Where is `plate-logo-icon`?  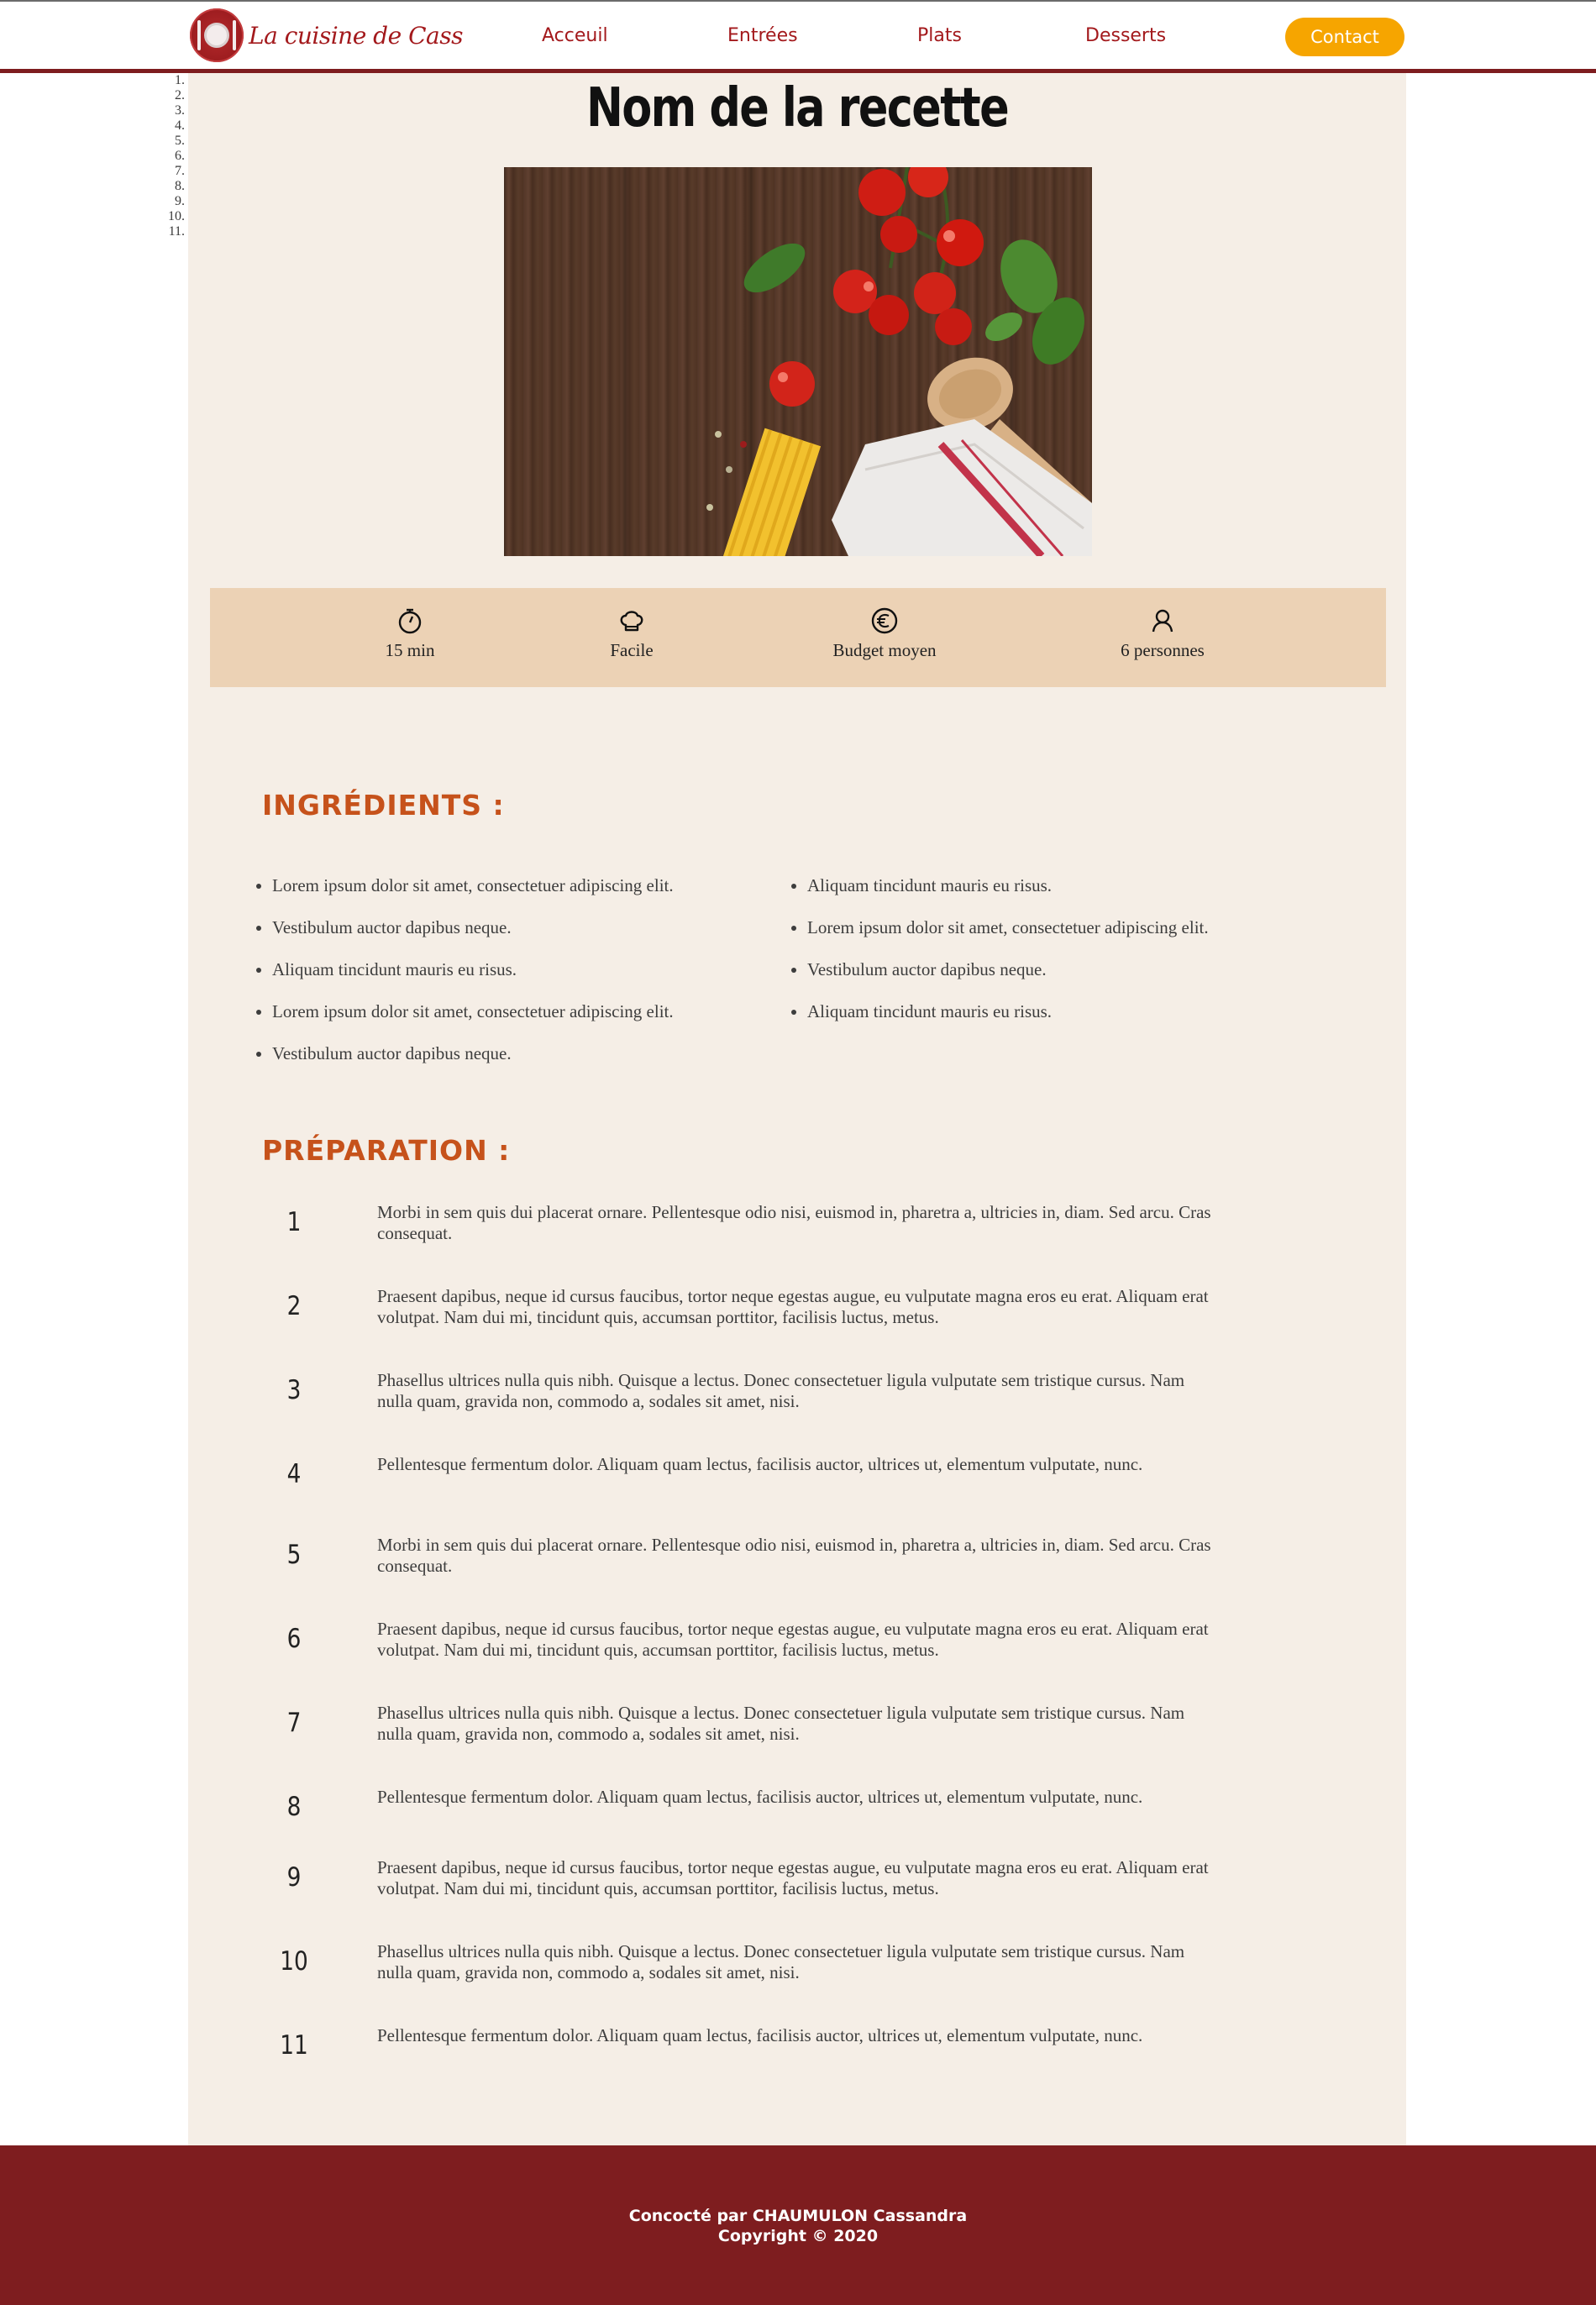 plate-logo-icon is located at coordinates (217, 35).